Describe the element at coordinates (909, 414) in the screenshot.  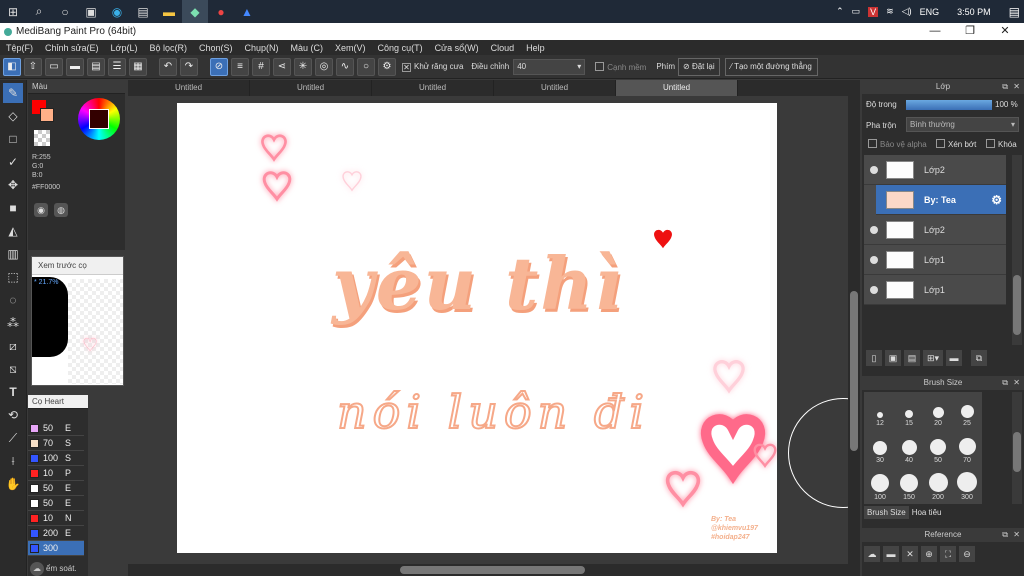
I see `brush-size-option: 15` at that location.